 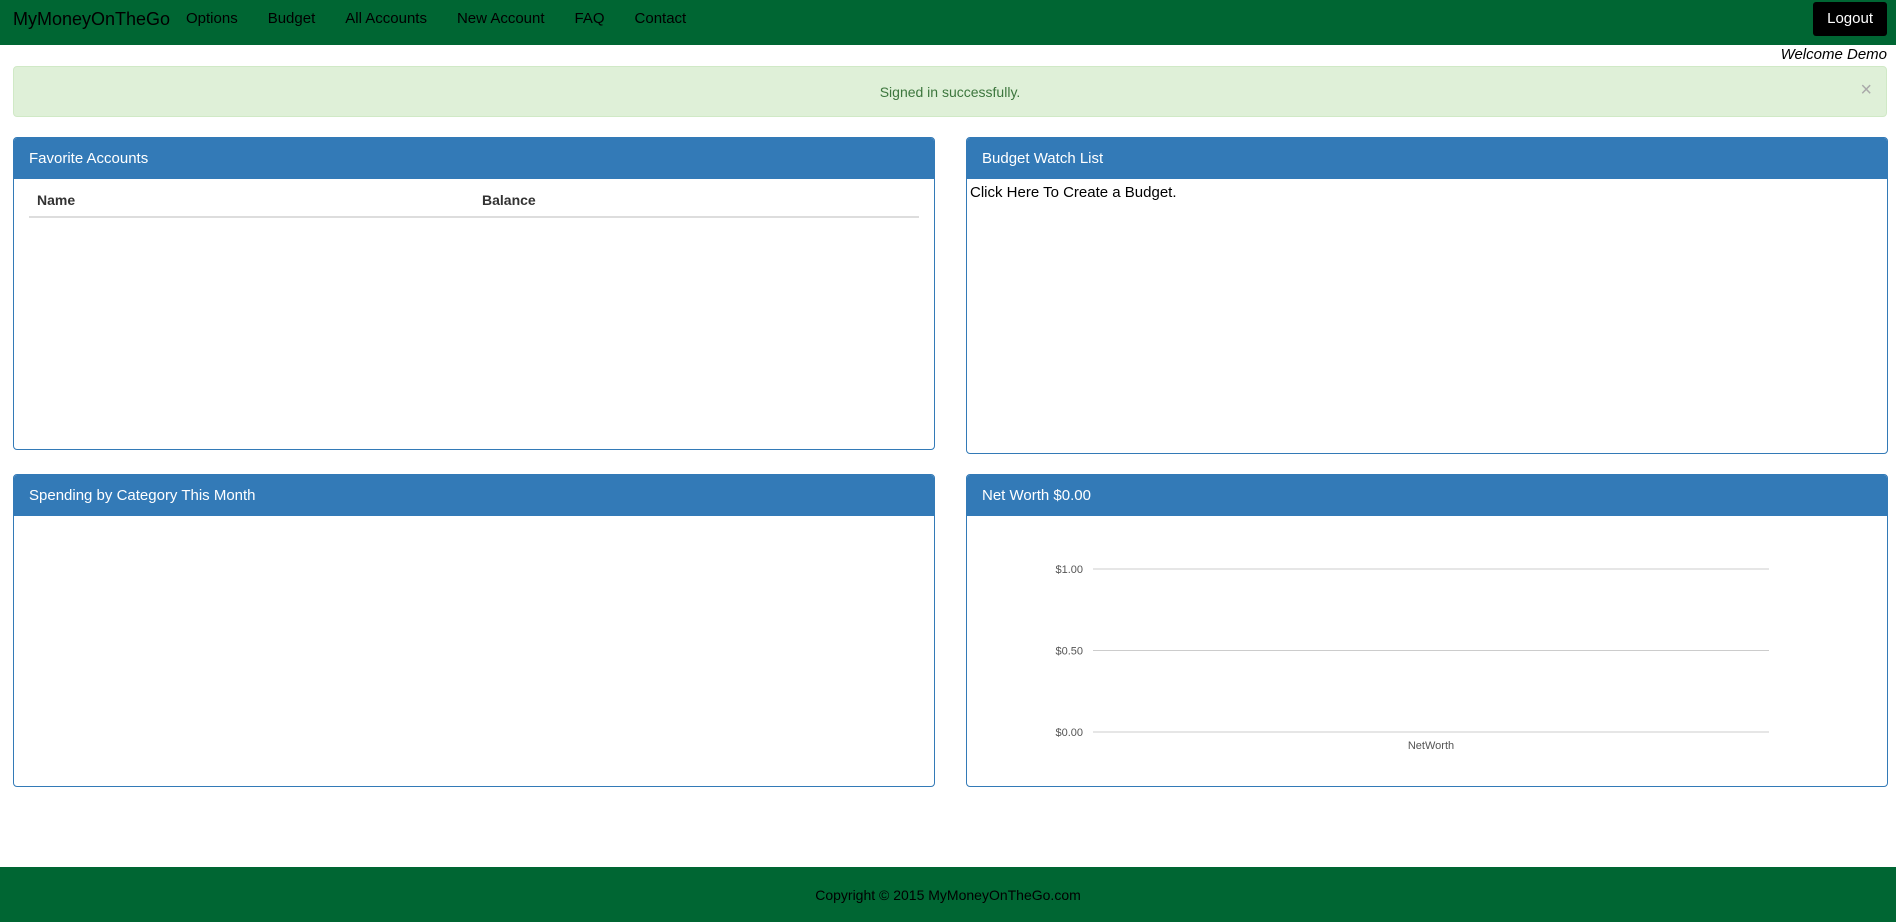 I want to click on panel-title-net-worth: Net Worth $0.00, so click(x=1427, y=495).